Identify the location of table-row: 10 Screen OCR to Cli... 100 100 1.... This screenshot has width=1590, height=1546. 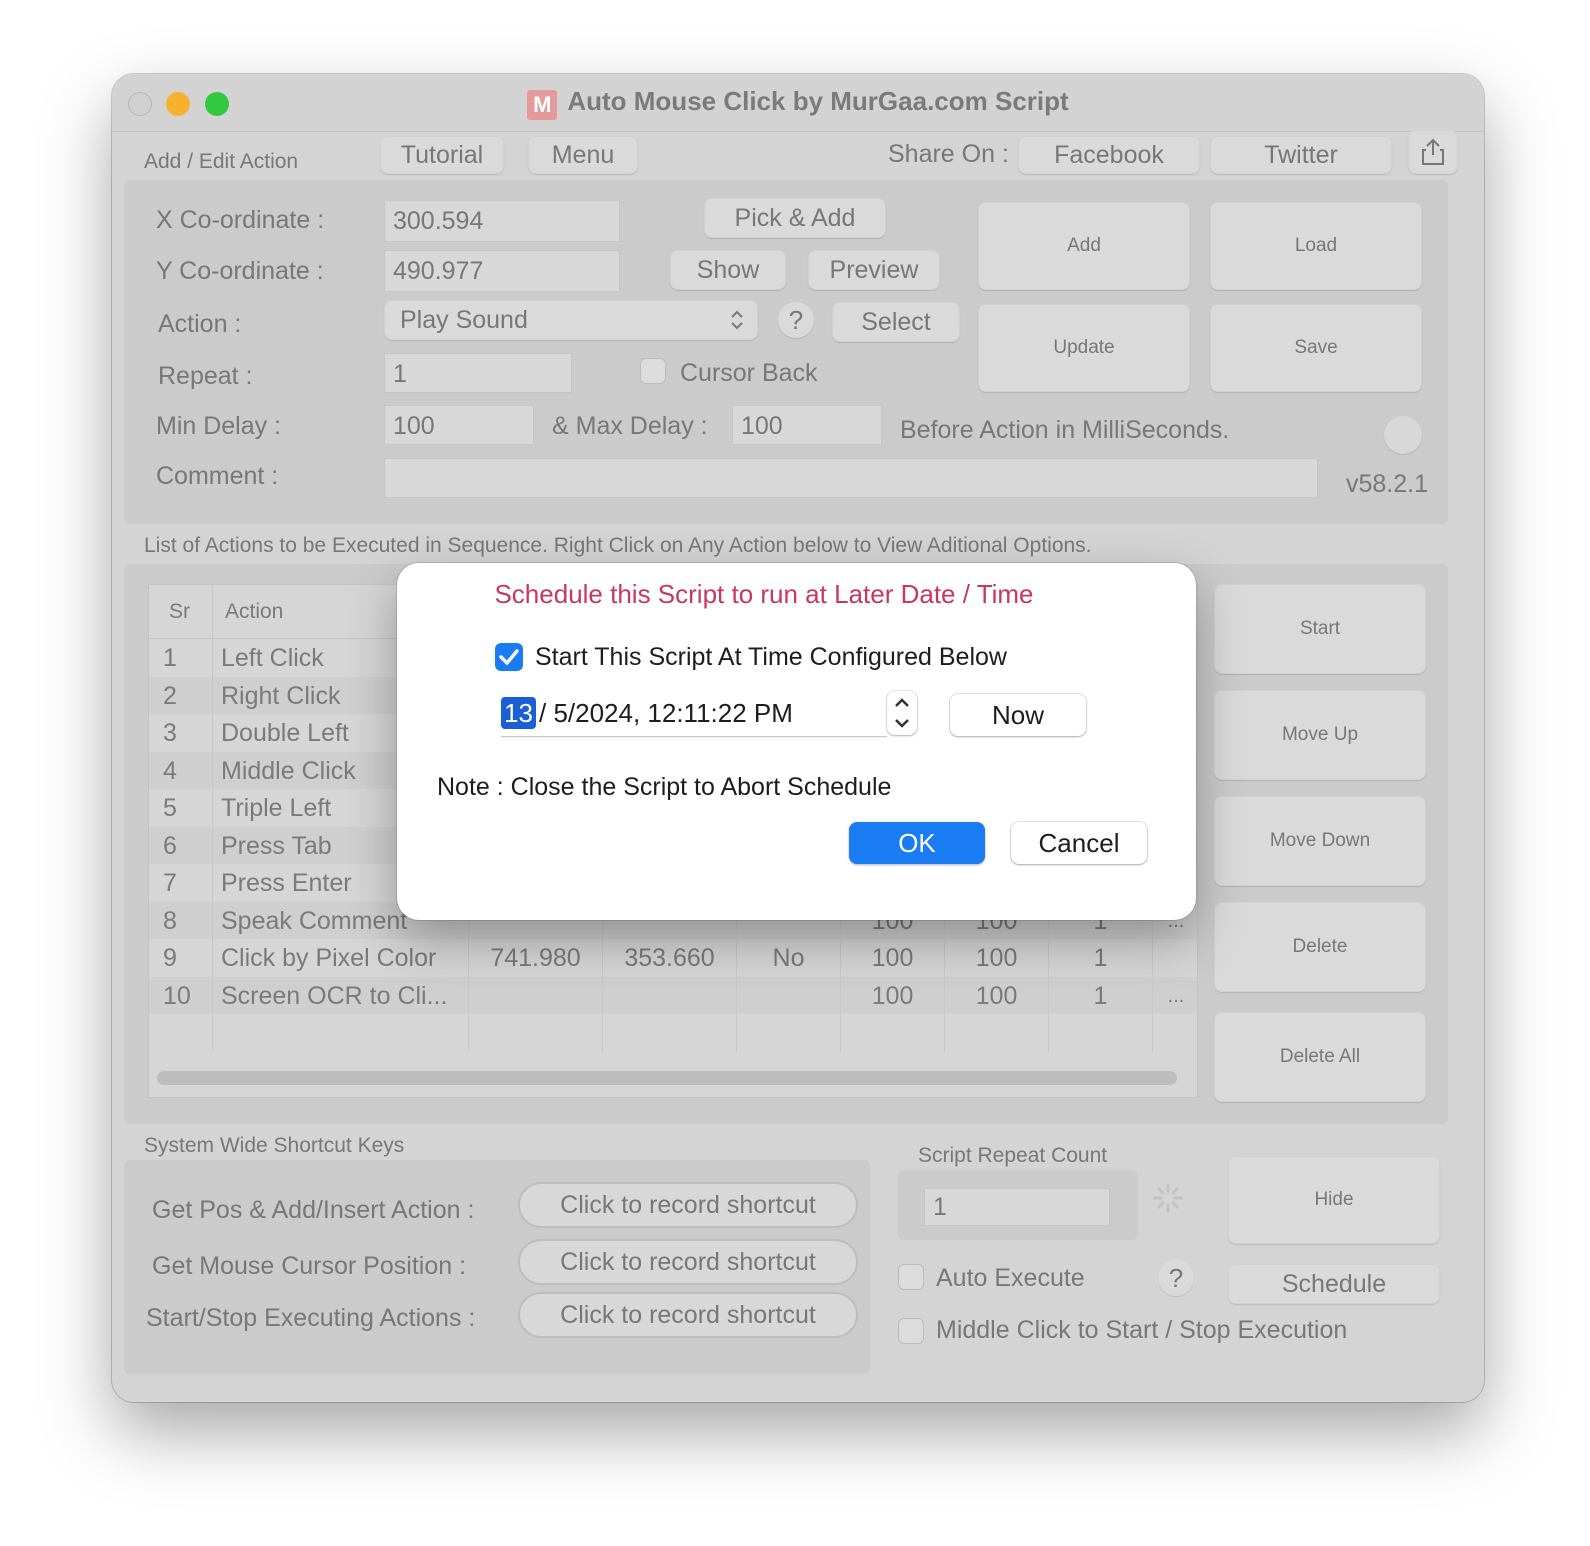
(673, 995).